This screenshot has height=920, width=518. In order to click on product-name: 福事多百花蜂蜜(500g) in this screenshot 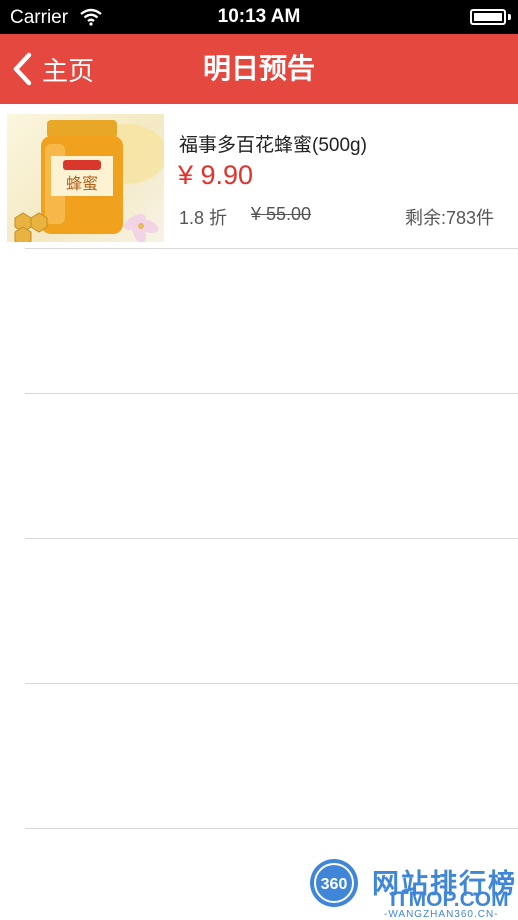, I will do `click(273, 145)`.